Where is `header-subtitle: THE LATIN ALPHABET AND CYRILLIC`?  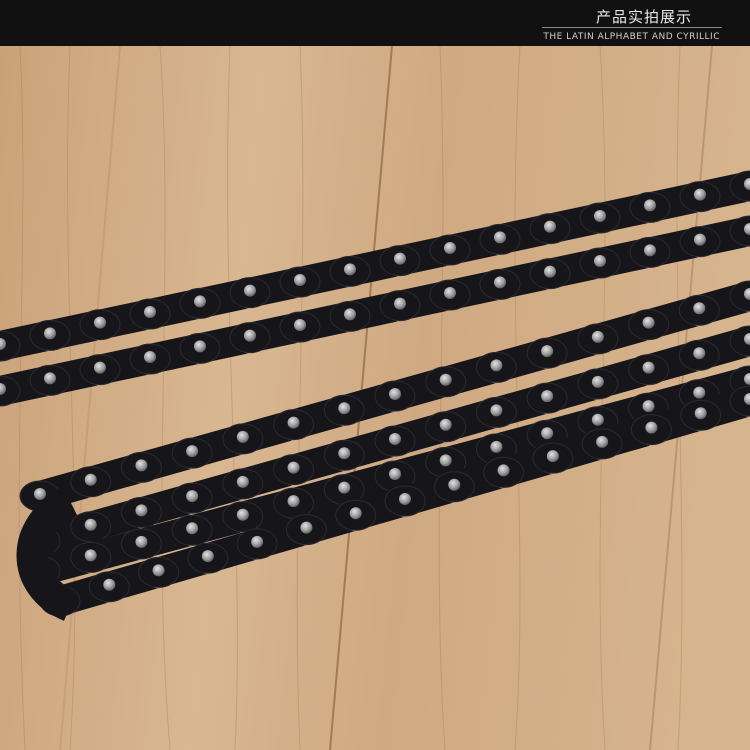
header-subtitle: THE LATIN ALPHABET AND CYRILLIC is located at coordinates (631, 37).